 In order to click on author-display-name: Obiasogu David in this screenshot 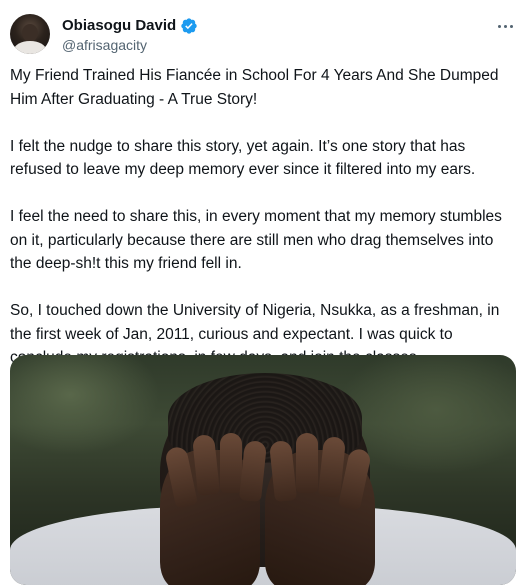, I will do `click(119, 26)`.